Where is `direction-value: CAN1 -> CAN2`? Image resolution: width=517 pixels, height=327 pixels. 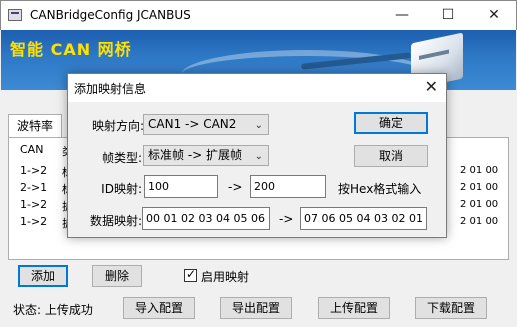
direction-value: CAN1 -> CAN2 is located at coordinates (192, 124).